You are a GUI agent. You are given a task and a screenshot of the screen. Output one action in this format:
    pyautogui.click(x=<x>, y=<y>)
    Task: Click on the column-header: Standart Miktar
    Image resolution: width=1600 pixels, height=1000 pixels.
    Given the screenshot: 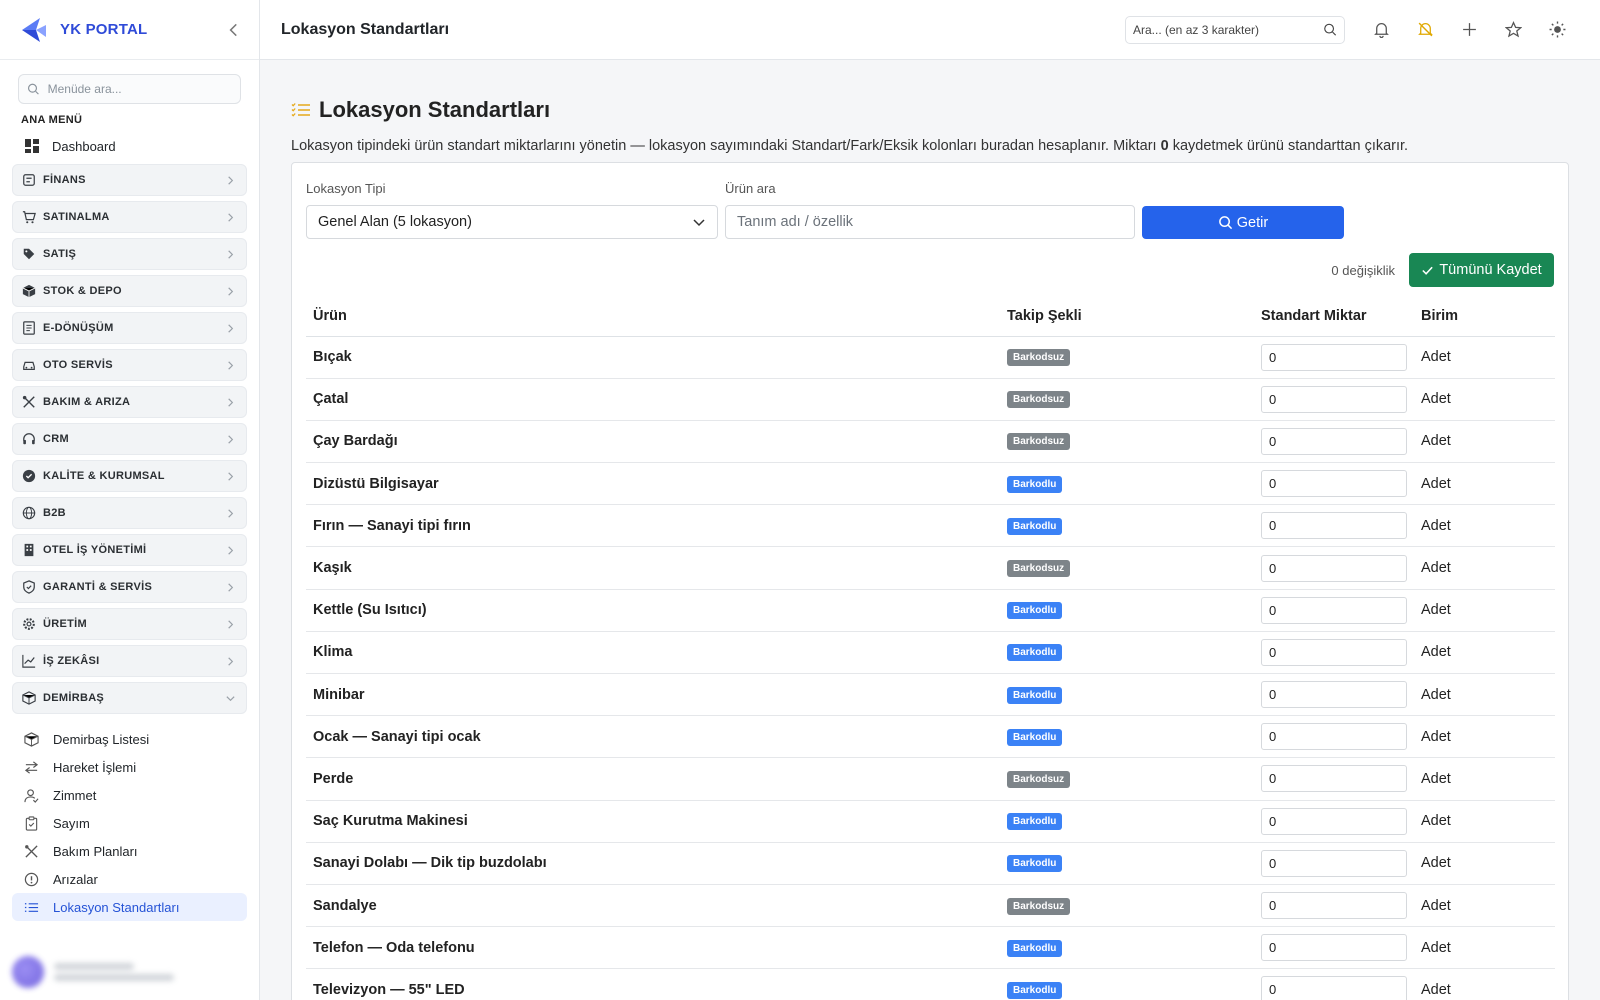 What is the action you would take?
    pyautogui.click(x=1334, y=317)
    